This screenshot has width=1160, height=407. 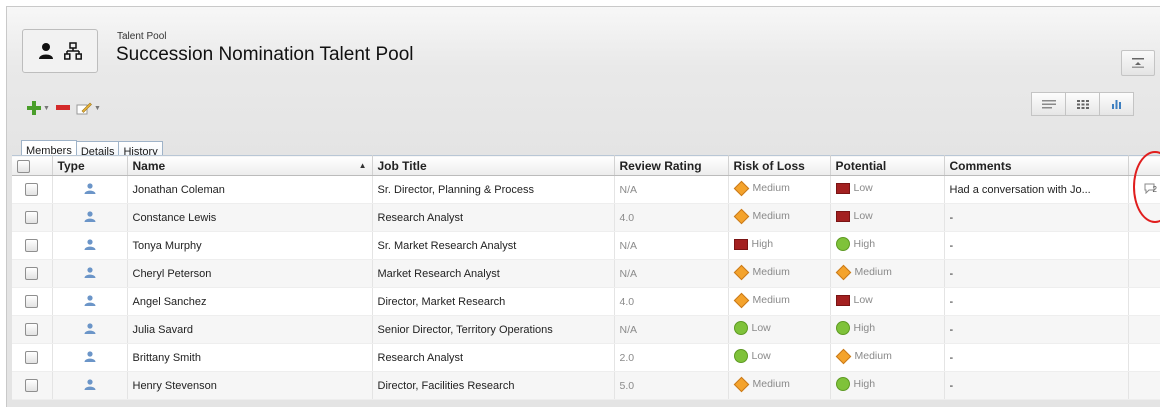 I want to click on review-rating: 5.0, so click(x=671, y=385).